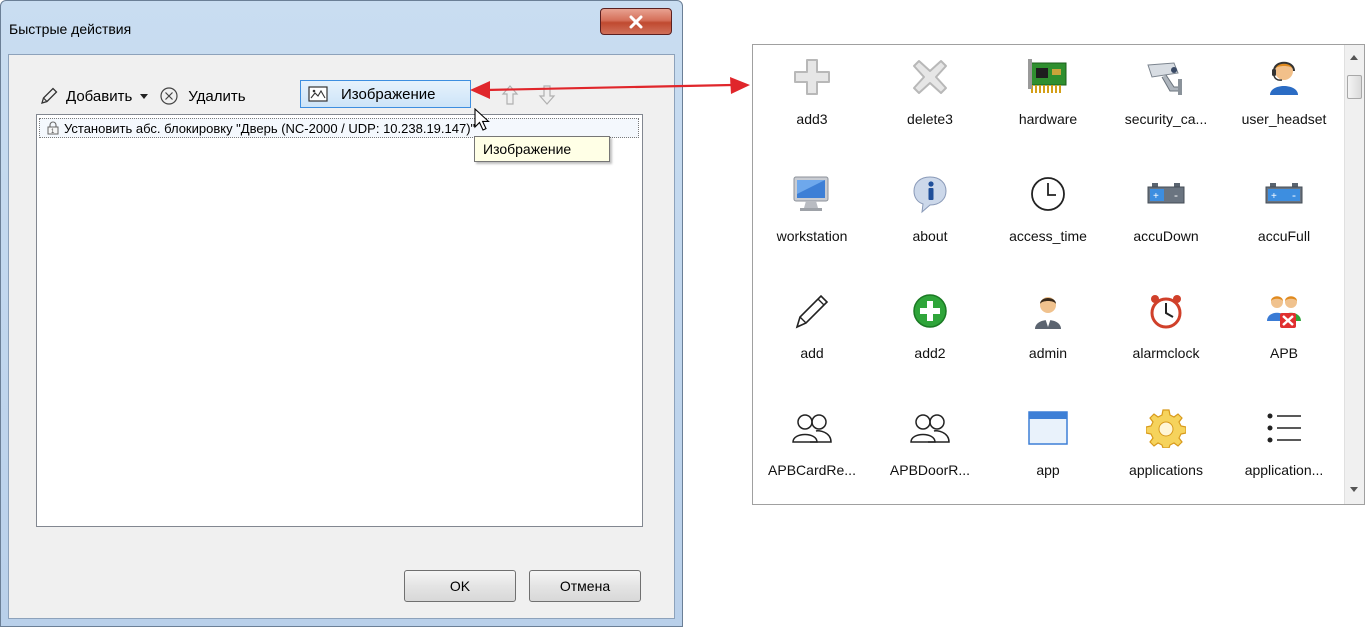 This screenshot has height=628, width=1368. Describe the element at coordinates (1048, 428) in the screenshot. I see `app-icon` at that location.